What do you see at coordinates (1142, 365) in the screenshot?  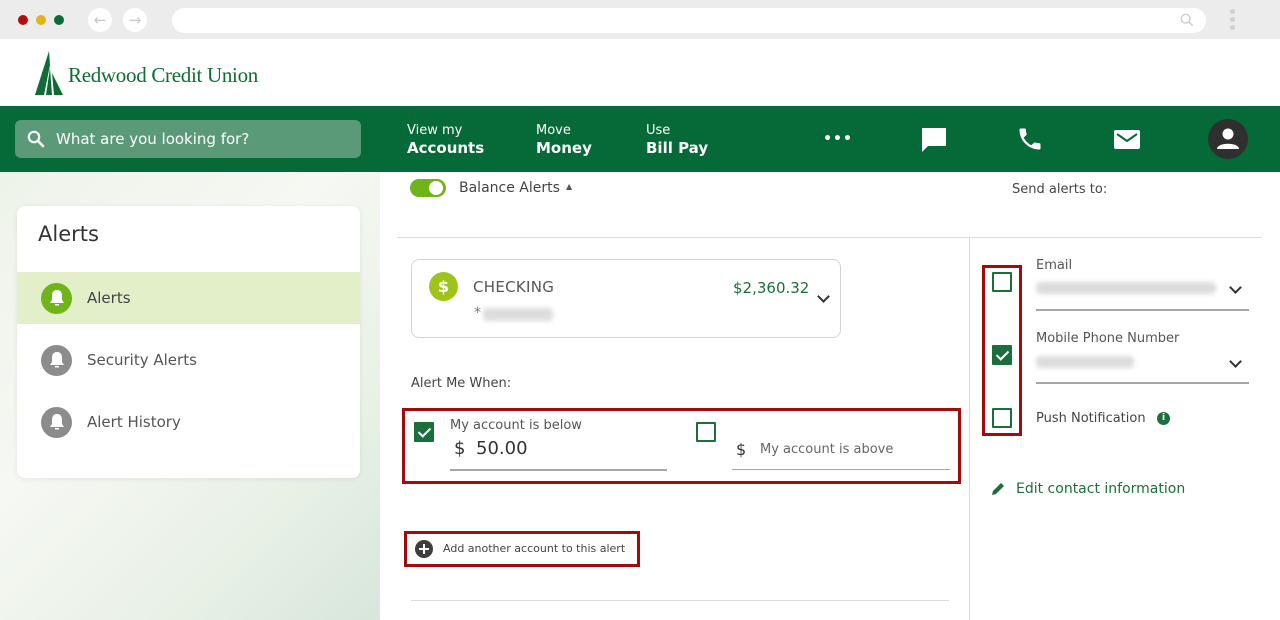 I see `mobile-select` at bounding box center [1142, 365].